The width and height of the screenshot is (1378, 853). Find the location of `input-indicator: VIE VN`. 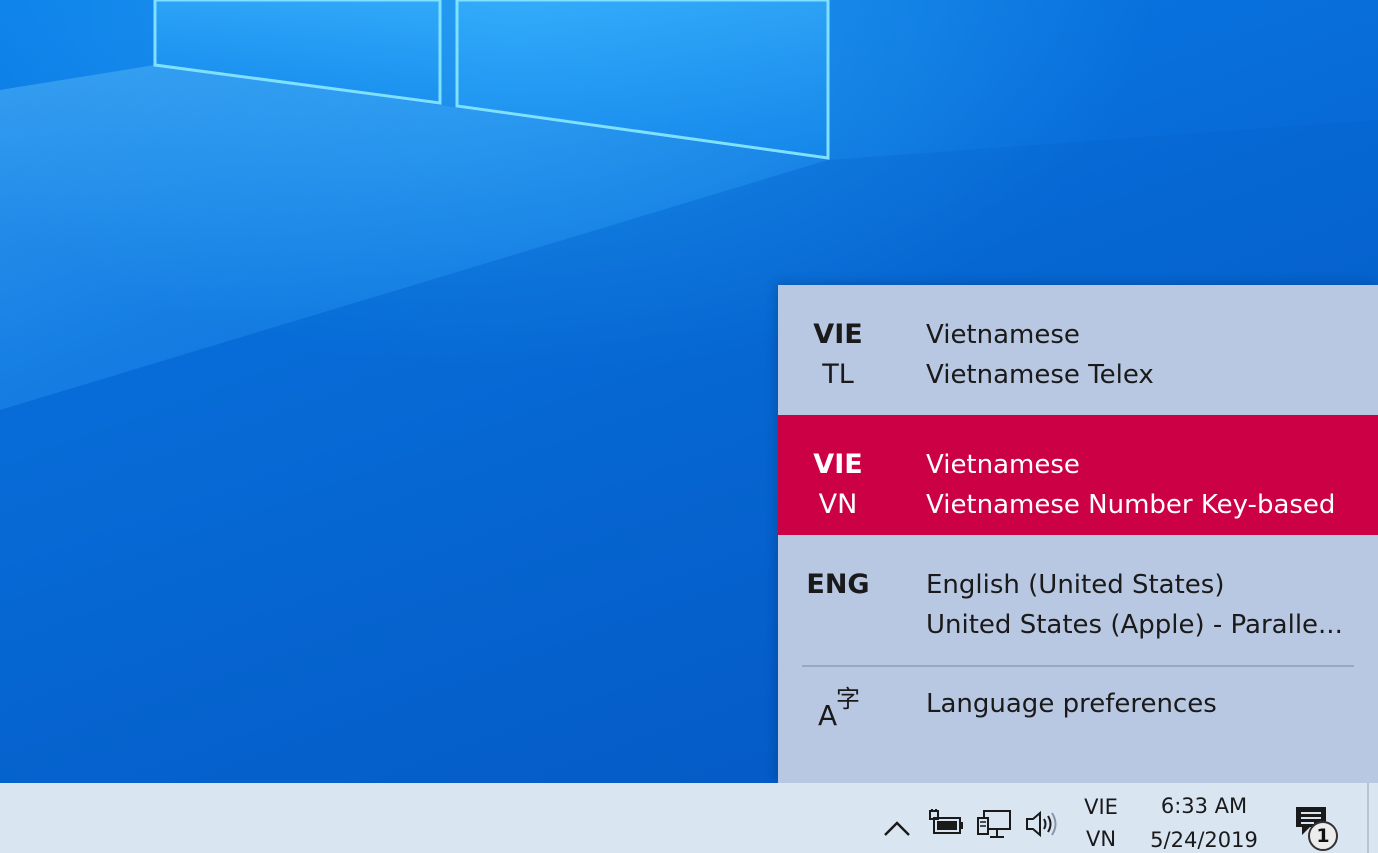

input-indicator: VIE VN is located at coordinates (1101, 822).